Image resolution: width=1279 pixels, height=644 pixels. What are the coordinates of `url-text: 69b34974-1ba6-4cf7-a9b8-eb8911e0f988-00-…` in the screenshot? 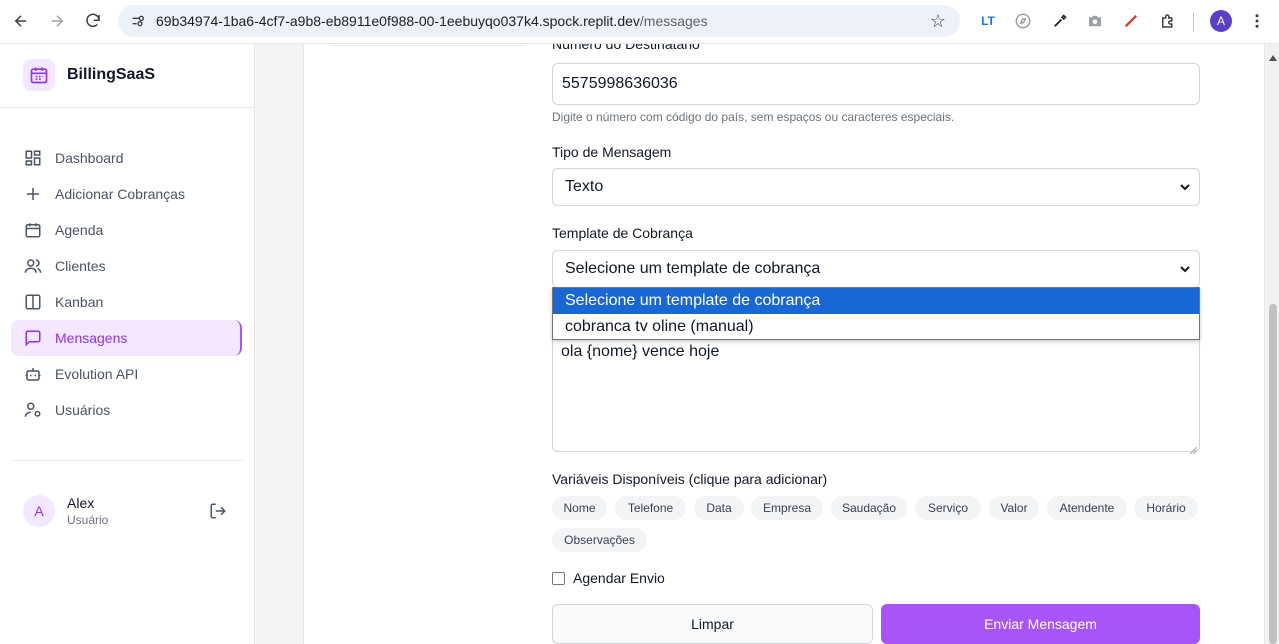 It's located at (432, 21).